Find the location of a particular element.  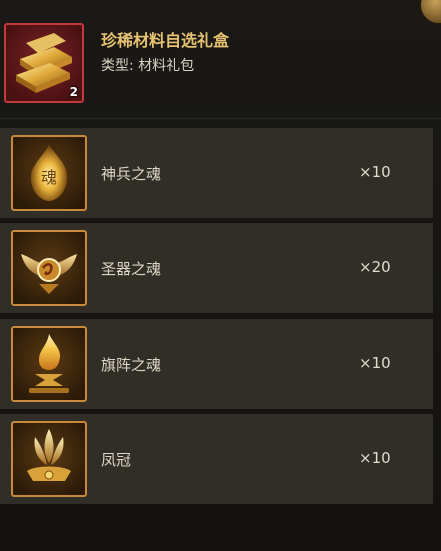

item-type-label: 类型: 材料礼包 is located at coordinates (148, 66).